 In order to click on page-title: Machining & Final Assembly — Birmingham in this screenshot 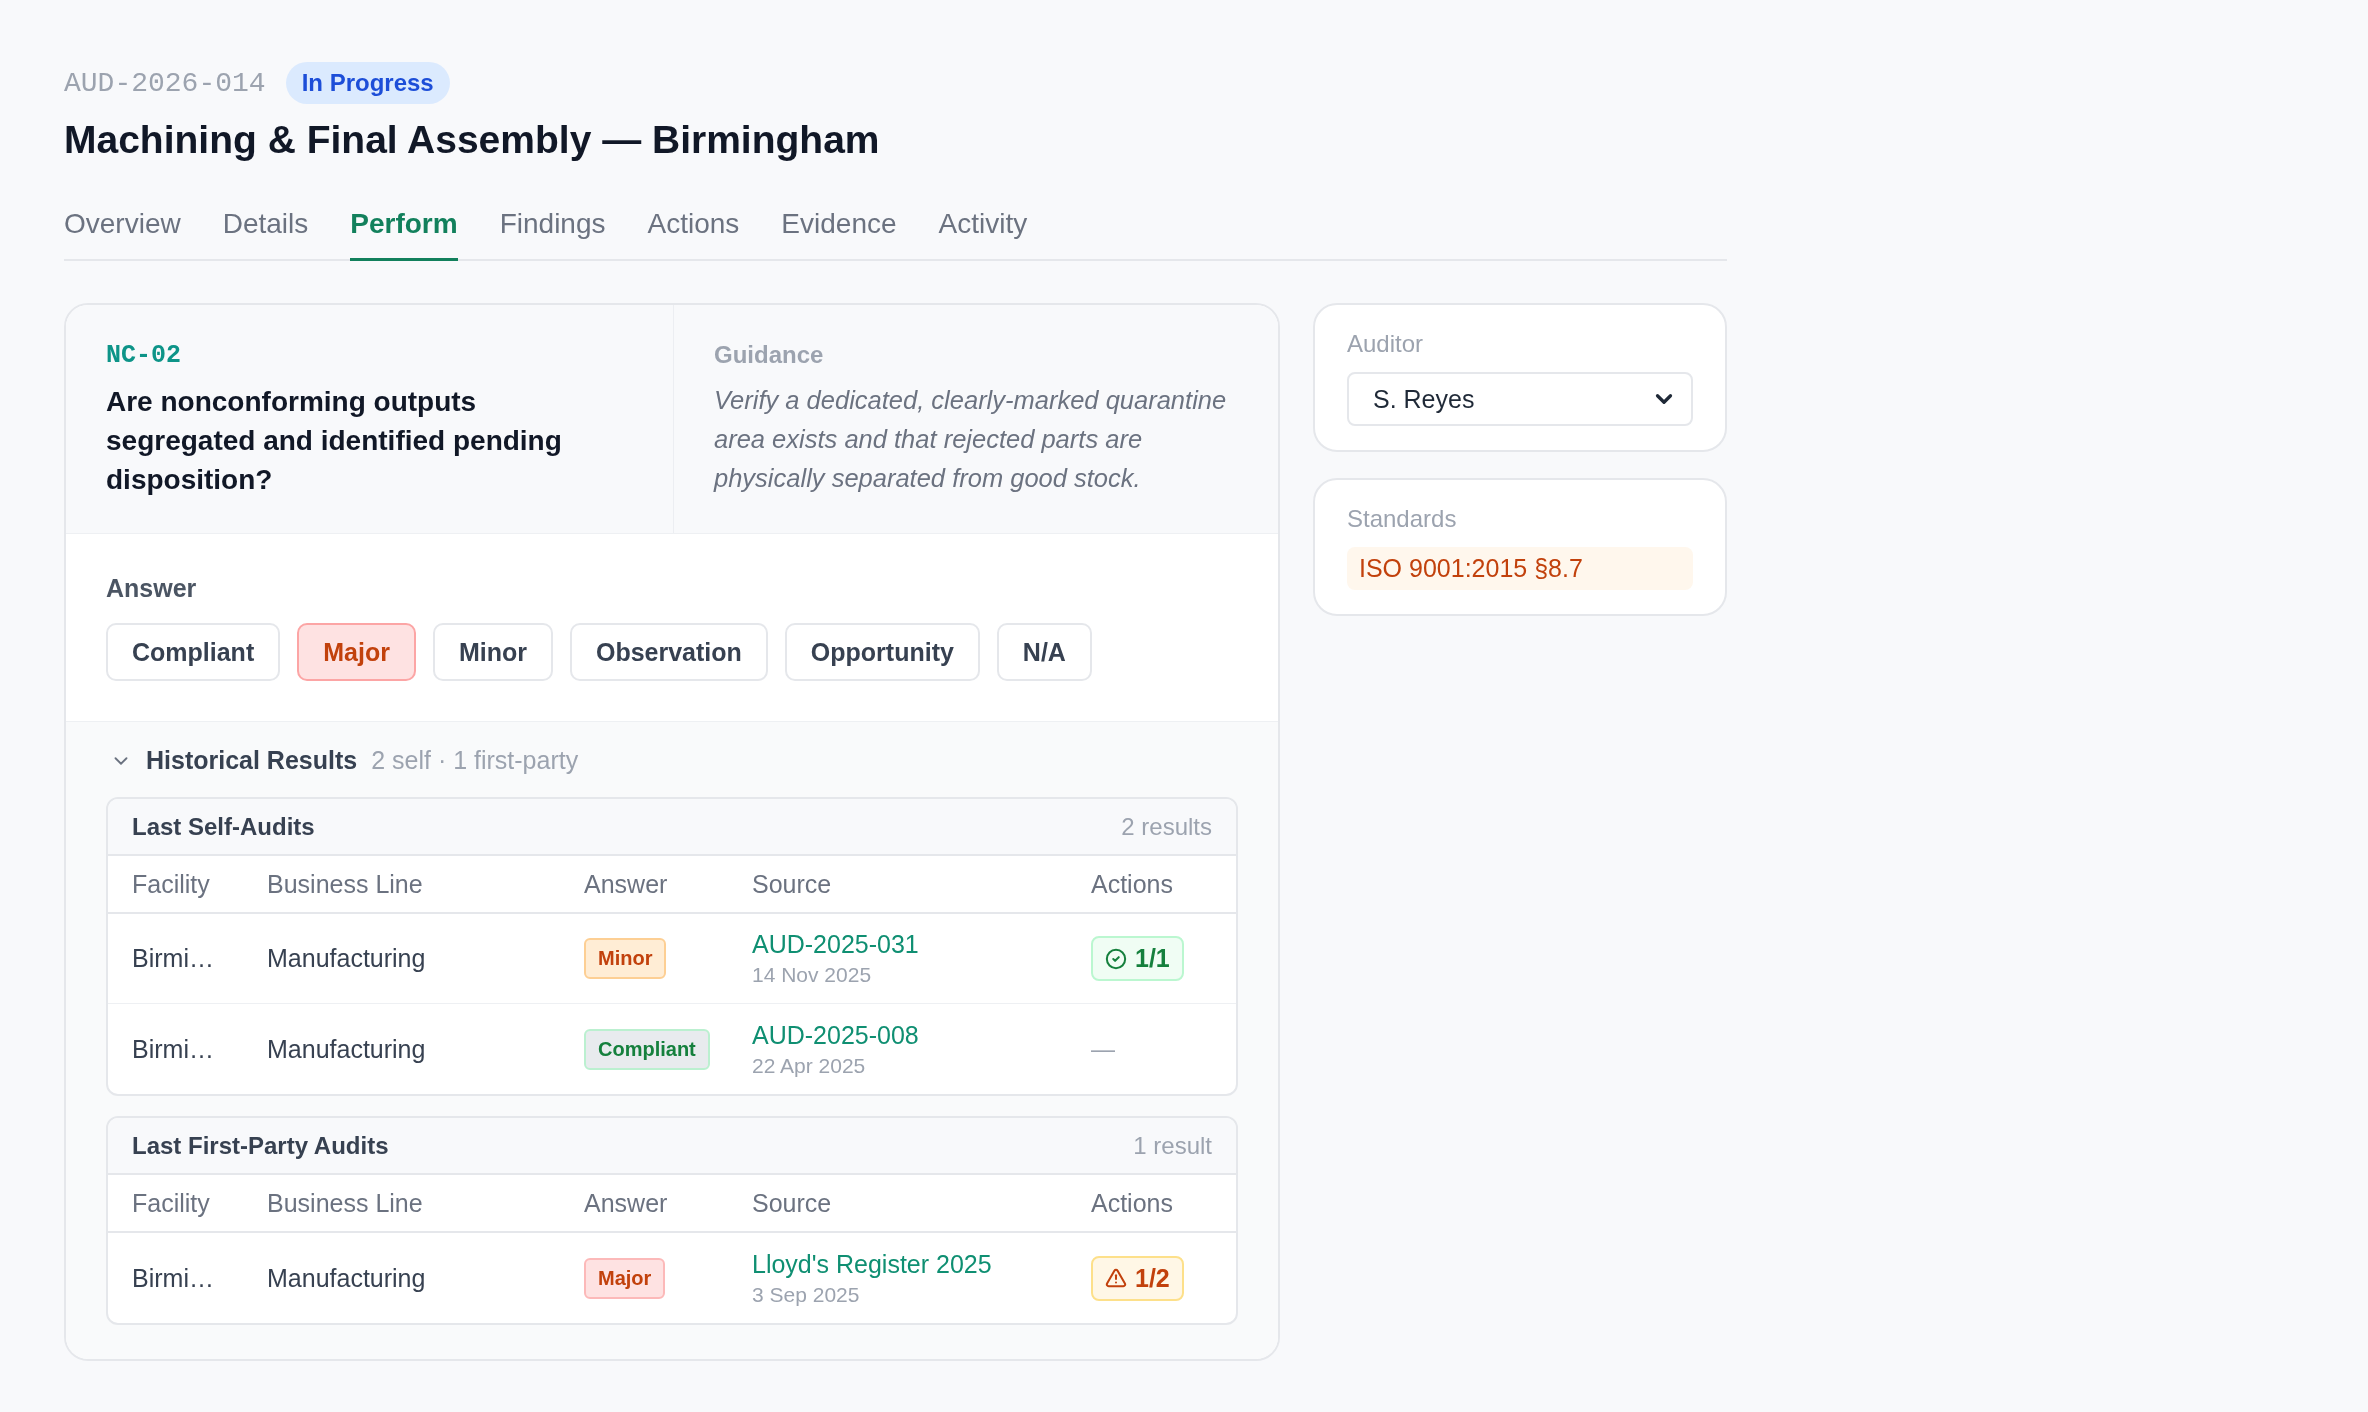, I will do `click(472, 140)`.